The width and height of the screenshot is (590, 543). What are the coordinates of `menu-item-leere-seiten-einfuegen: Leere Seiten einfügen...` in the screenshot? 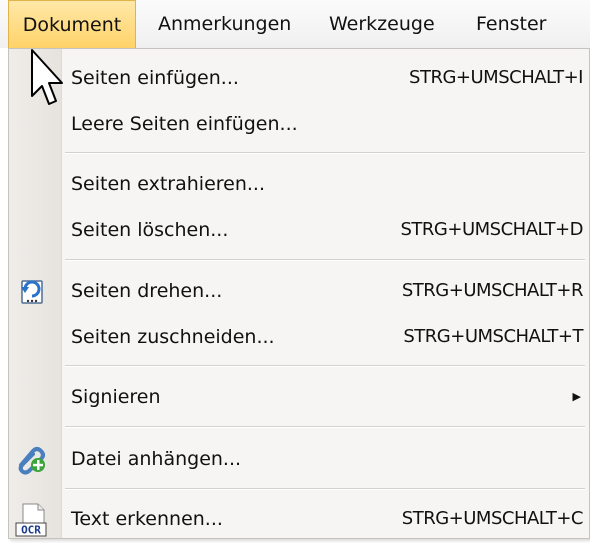 It's located at (299, 124).